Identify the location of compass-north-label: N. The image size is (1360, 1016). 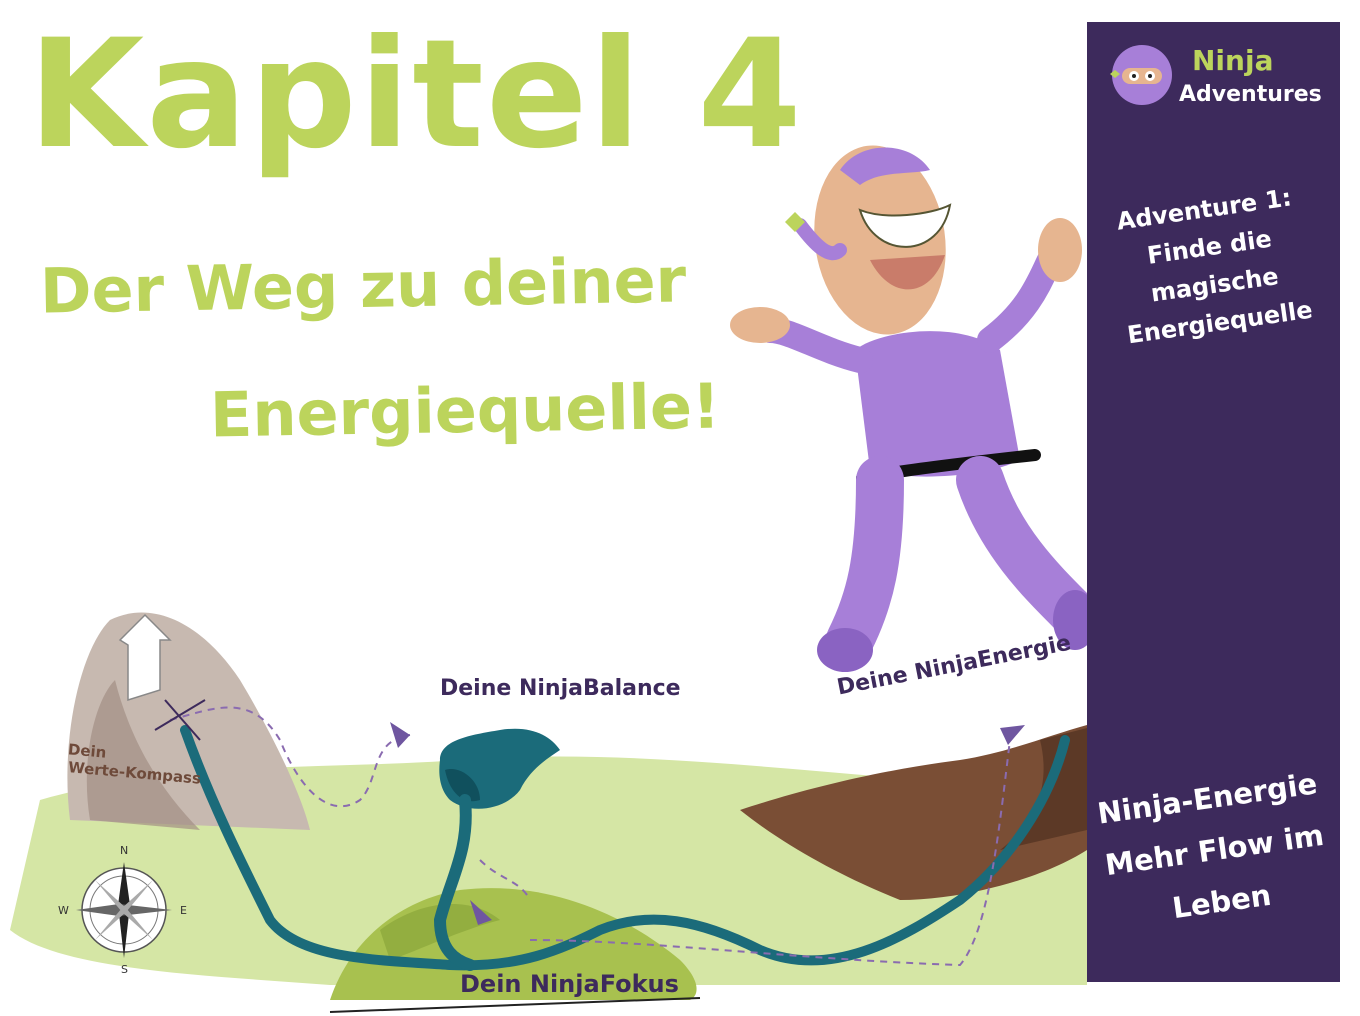
(124, 850).